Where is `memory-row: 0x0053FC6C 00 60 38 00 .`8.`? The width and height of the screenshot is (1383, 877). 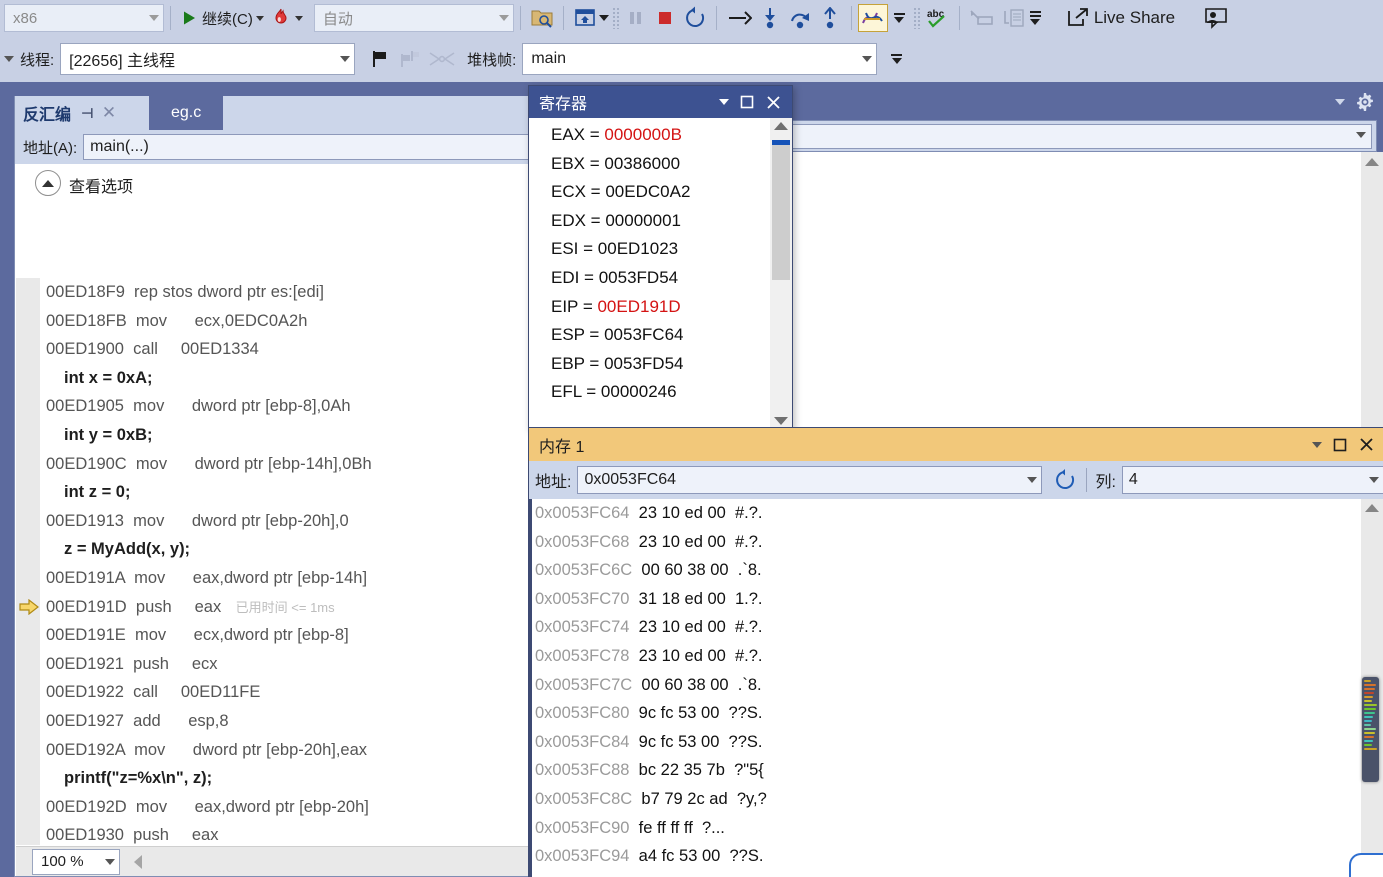
memory-row: 0x0053FC6C 00 60 38 00 .`8. is located at coordinates (956, 570).